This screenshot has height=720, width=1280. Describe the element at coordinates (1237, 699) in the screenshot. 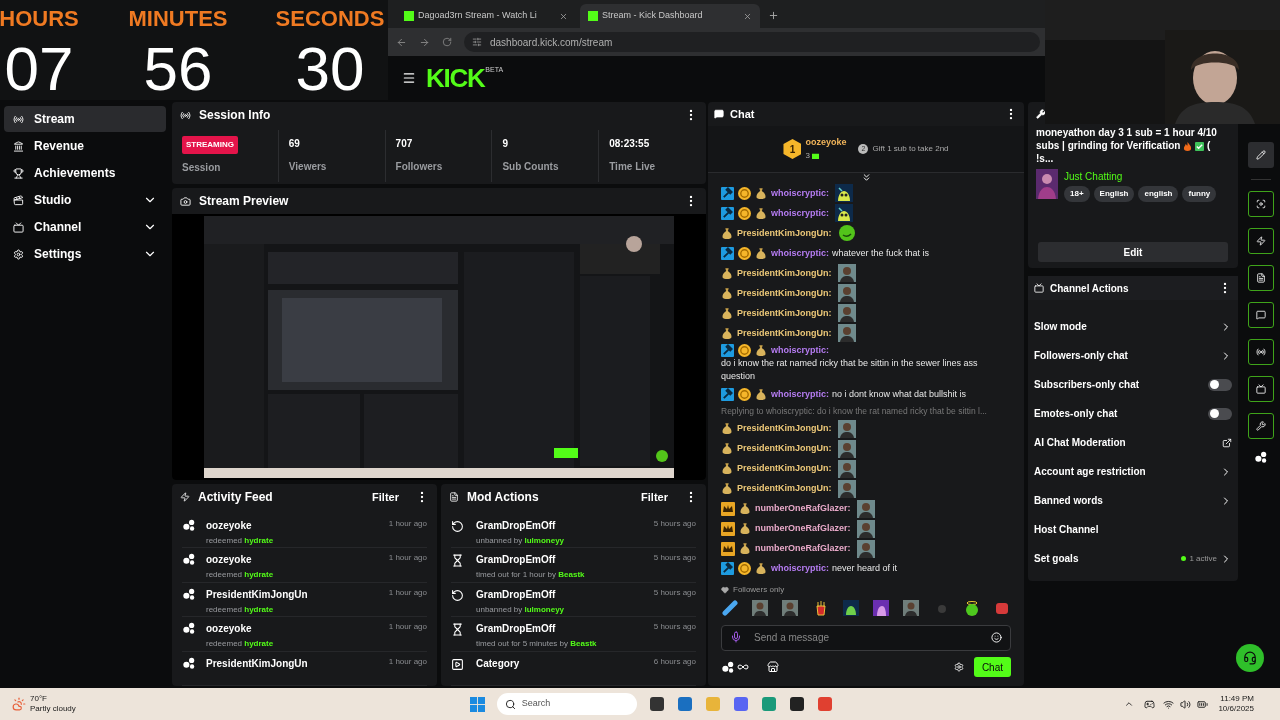

I see `clock-time: 11:49 PM` at that location.